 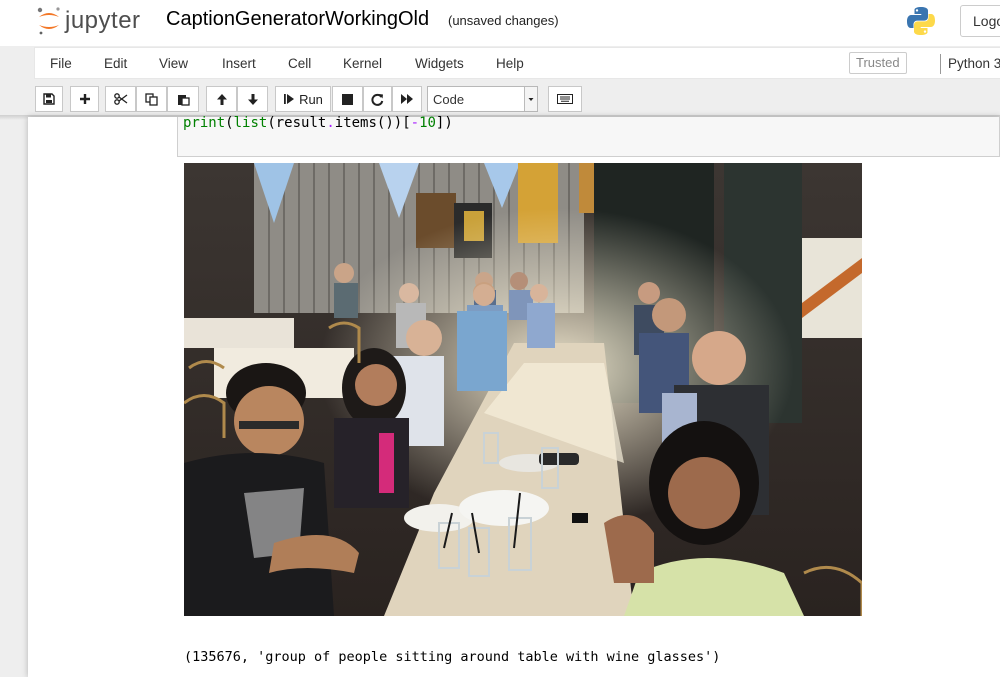 What do you see at coordinates (980, 21) in the screenshot?
I see `logout-button: Logout` at bounding box center [980, 21].